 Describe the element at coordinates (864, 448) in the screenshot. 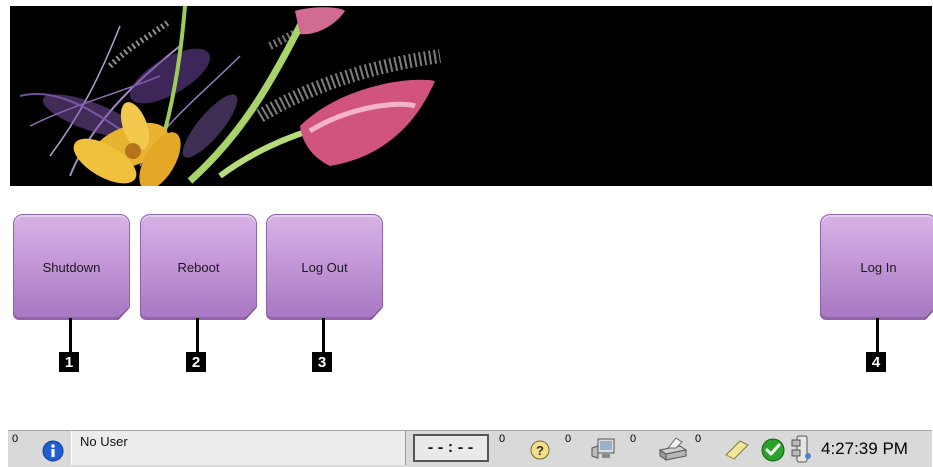

I see `clock-display: 4:27:39 PM` at that location.